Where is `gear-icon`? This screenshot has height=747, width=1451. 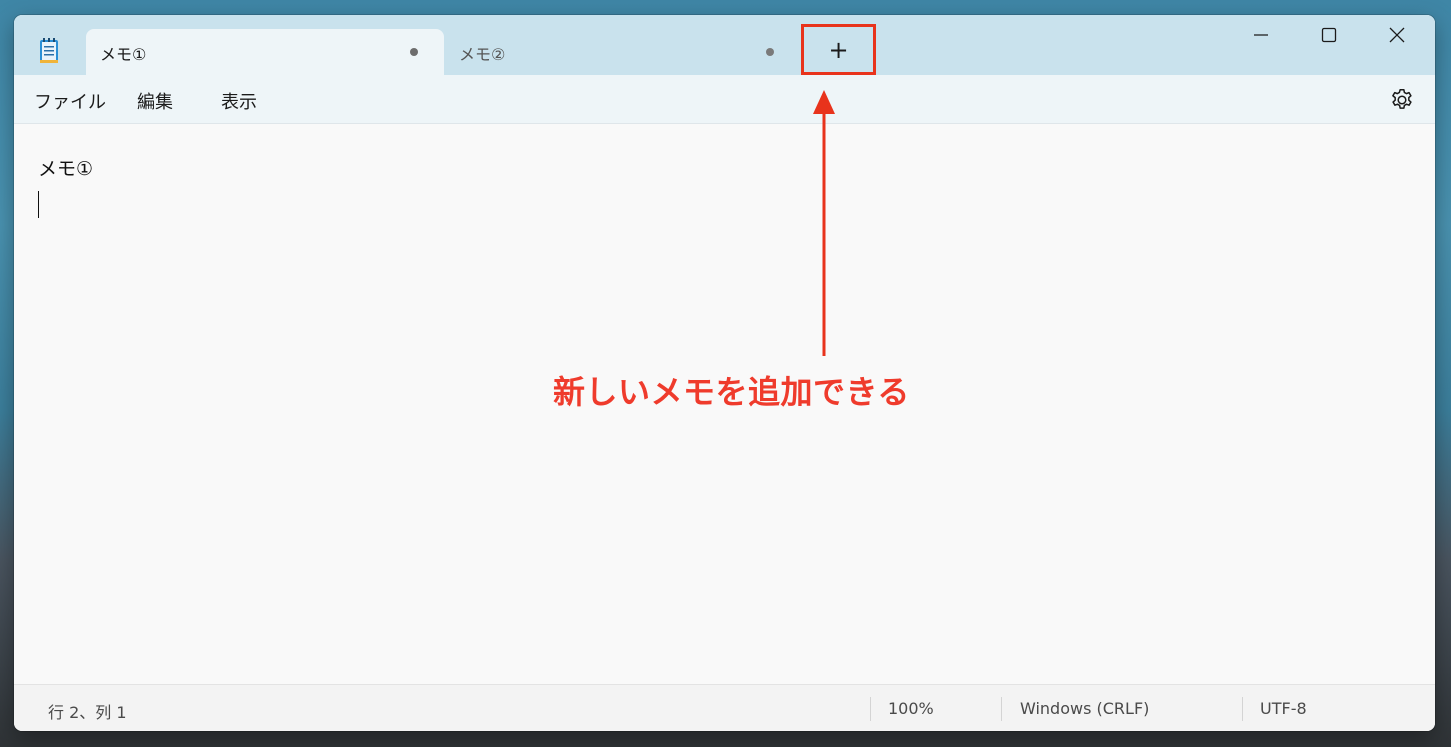 gear-icon is located at coordinates (1402, 98).